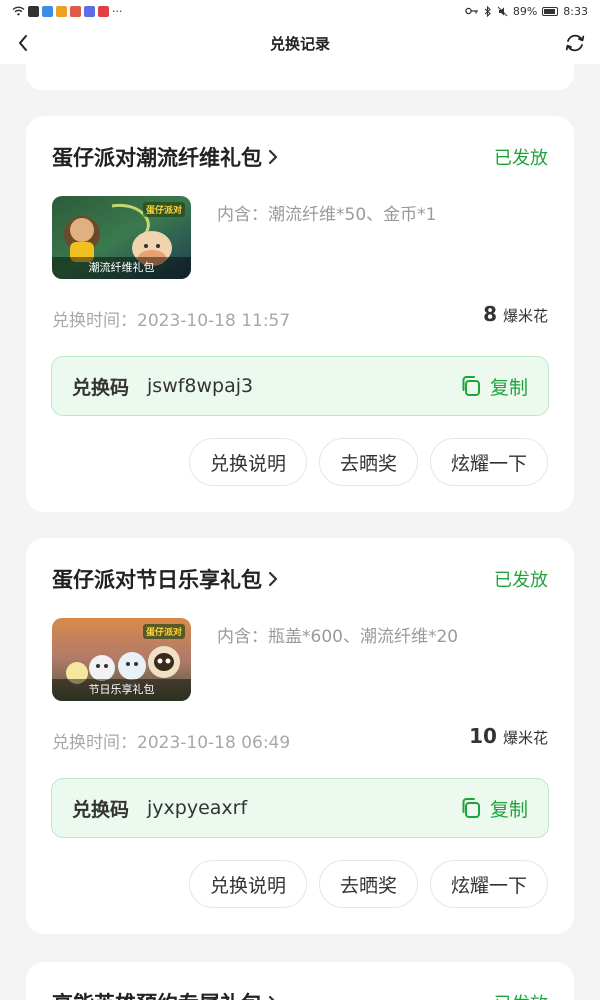 This screenshot has height=1000, width=600. I want to click on thumbnail-label: 潮流纤维礼包, so click(121, 268).